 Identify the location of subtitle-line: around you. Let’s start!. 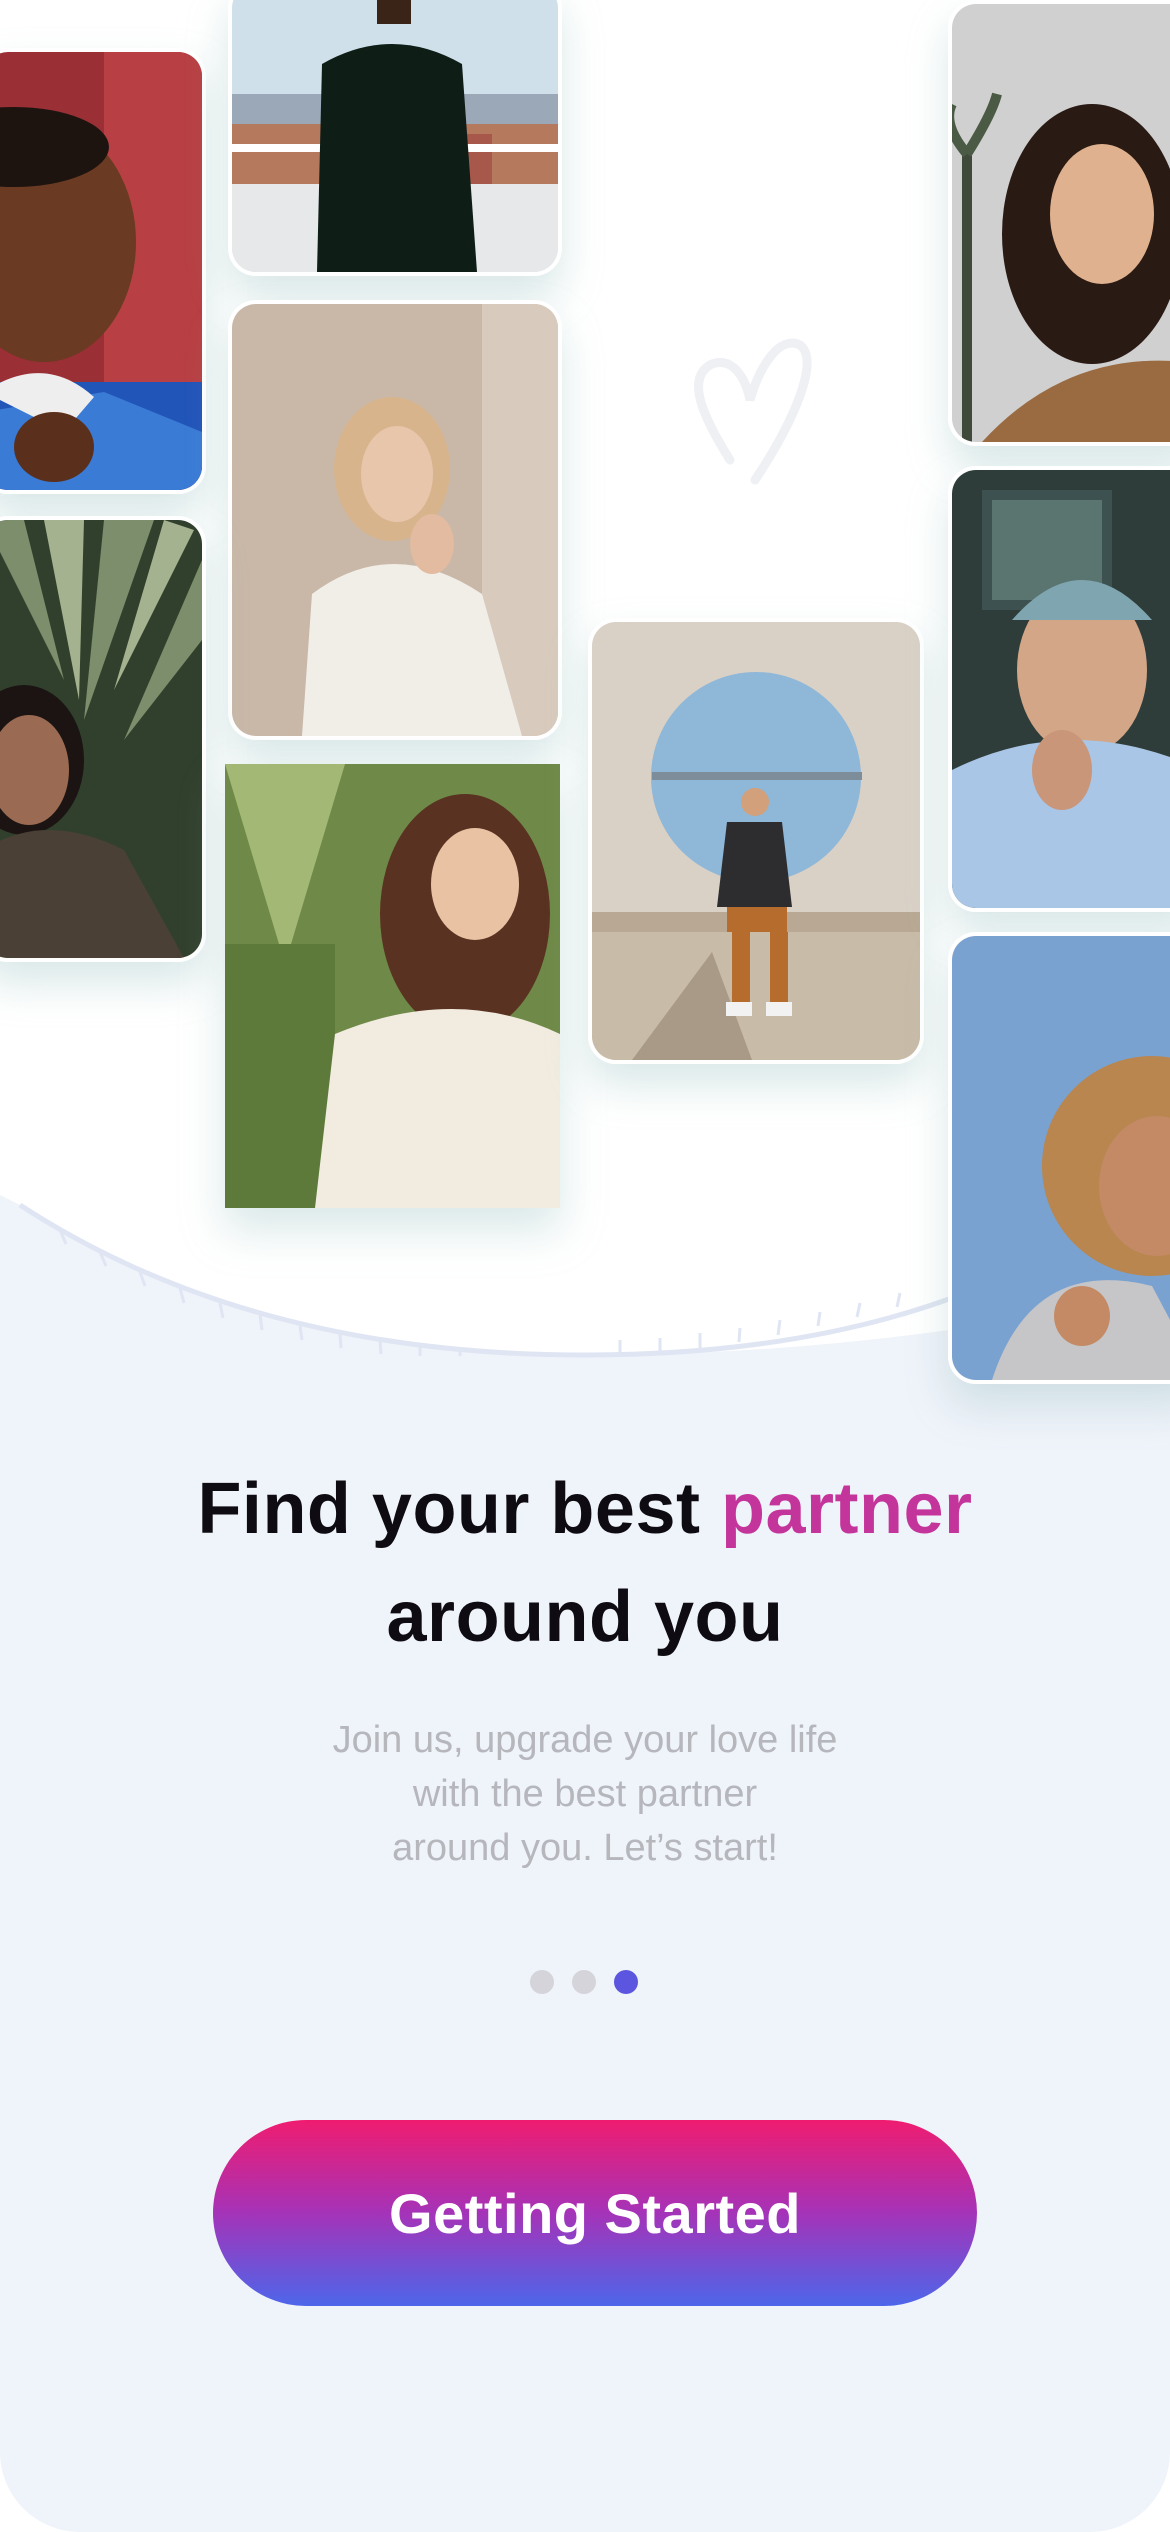
(585, 1848).